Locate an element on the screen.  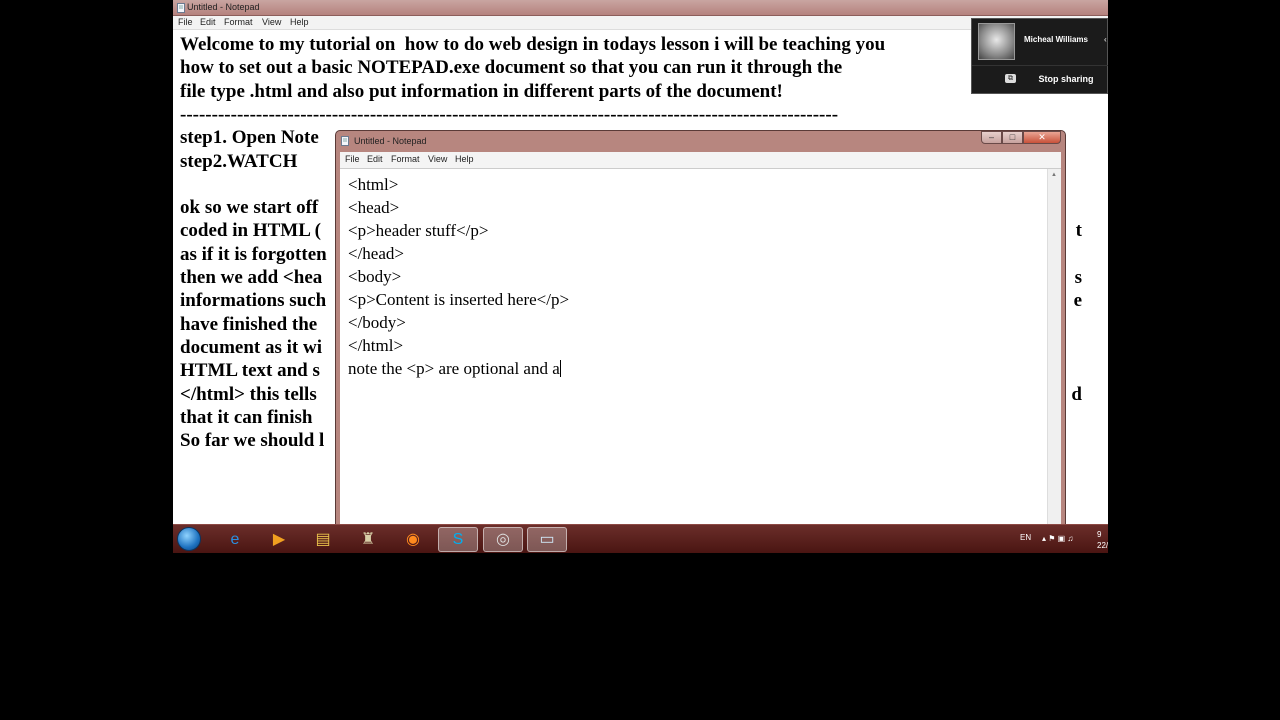
menu-help: Help is located at coordinates (464, 159).